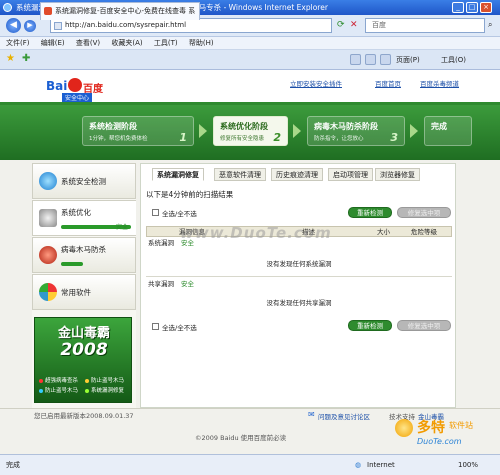  I want to click on step-number: 3, so click(394, 137).